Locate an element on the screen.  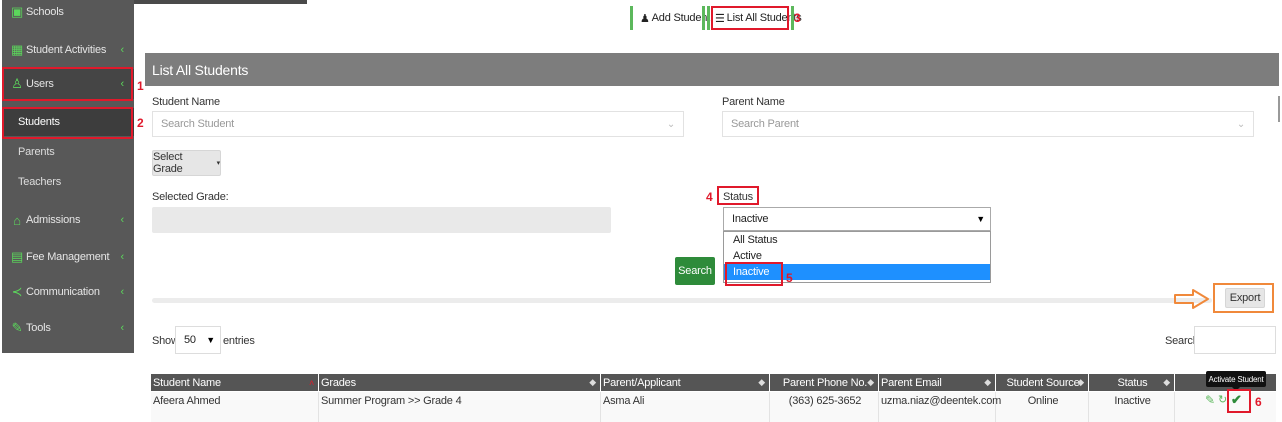
wrench-icon: ✎ is located at coordinates (17, 327).